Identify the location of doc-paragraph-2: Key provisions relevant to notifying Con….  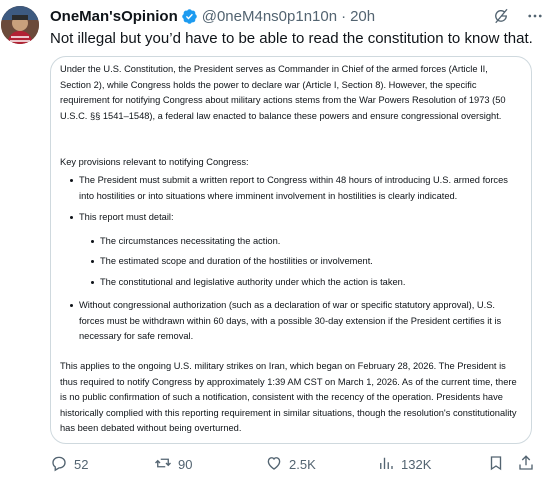
(154, 162).